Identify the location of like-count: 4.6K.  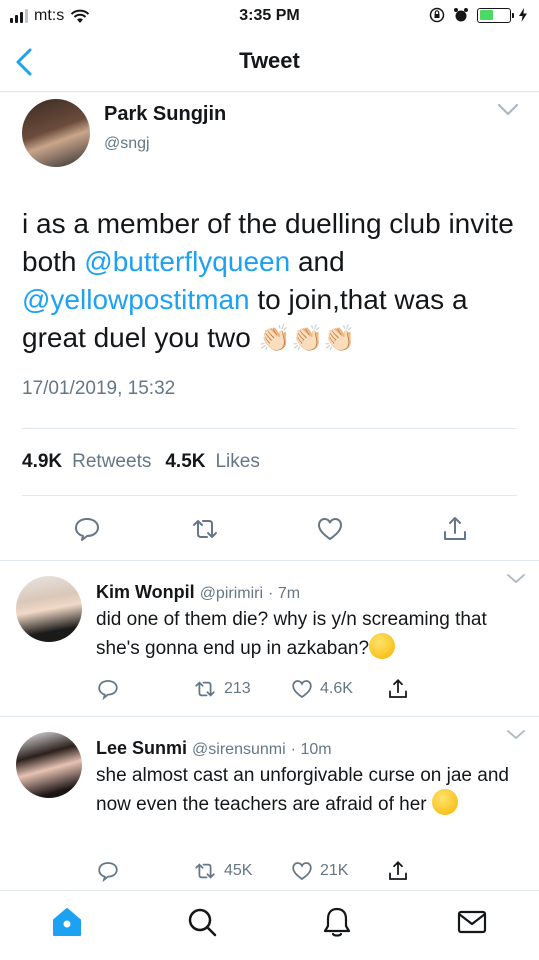
(336, 688).